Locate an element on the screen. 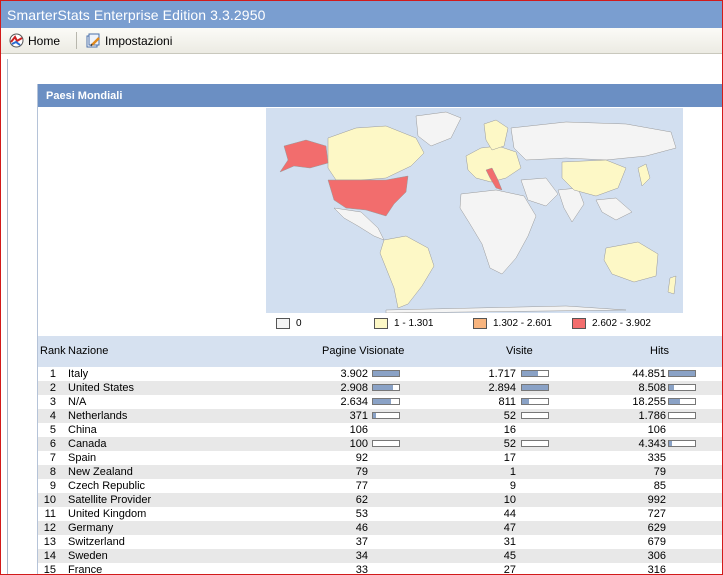 The width and height of the screenshot is (723, 575). hits-cell: 679 is located at coordinates (656, 542).